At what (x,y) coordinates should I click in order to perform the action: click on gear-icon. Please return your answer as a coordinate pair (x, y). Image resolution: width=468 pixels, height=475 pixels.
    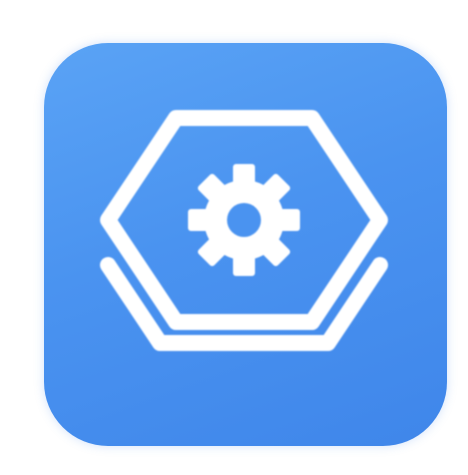
    Looking at the image, I should click on (244, 220).